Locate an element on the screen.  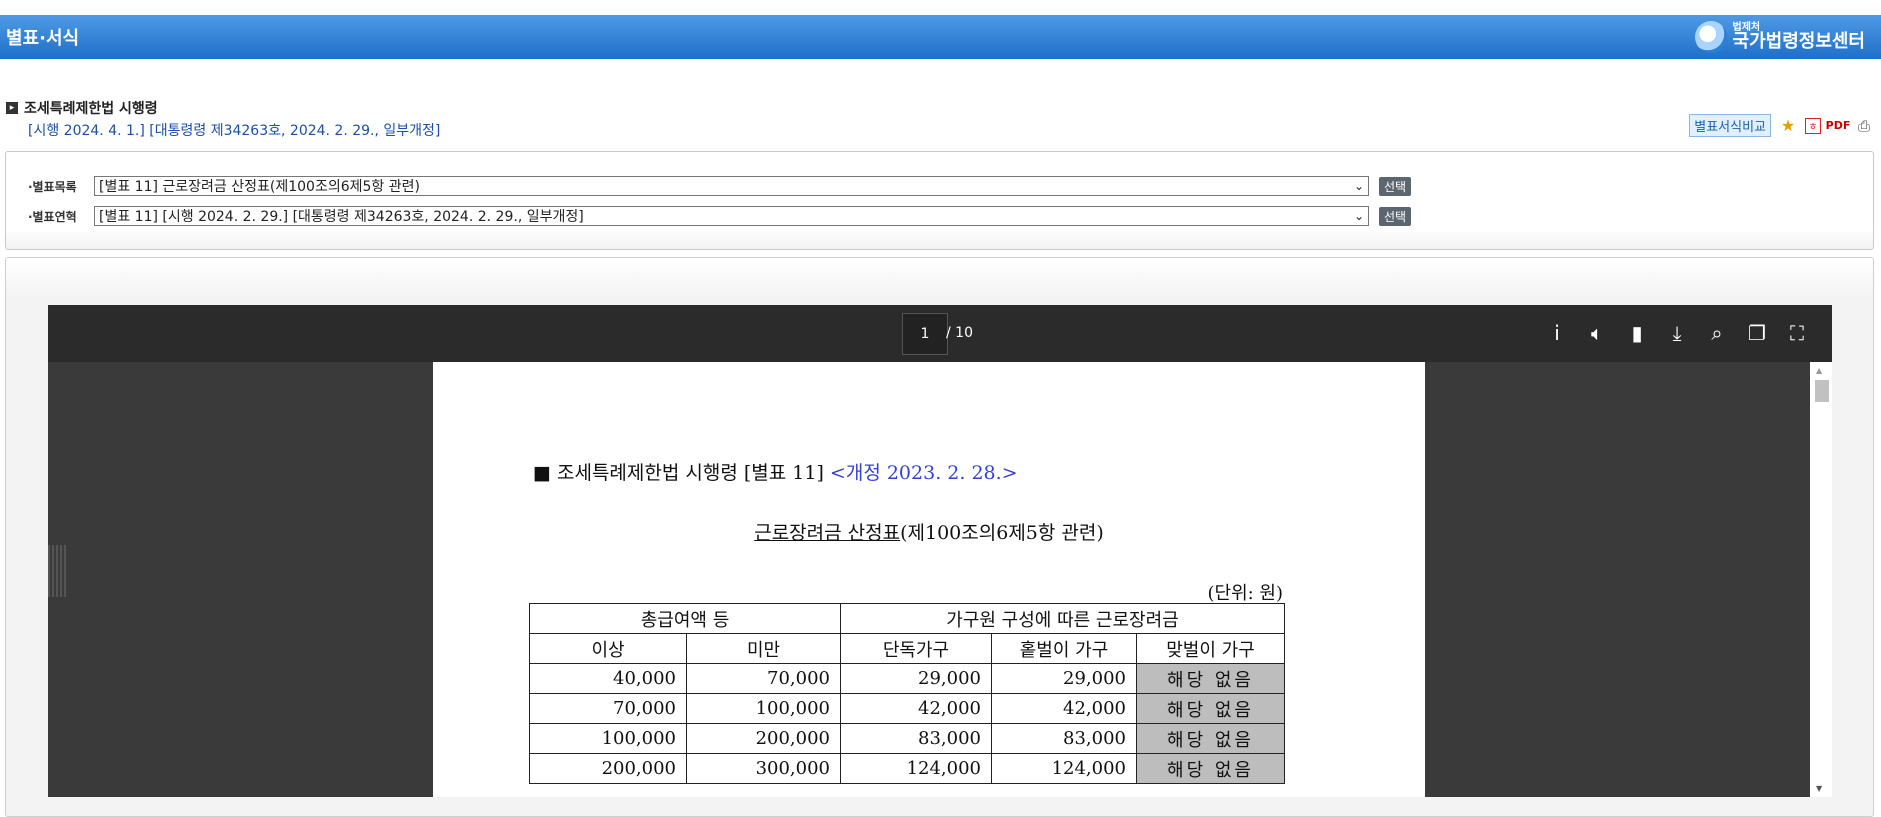
app-header: 별표·서식 법제처 국가법령정보센터 is located at coordinates (940, 37).